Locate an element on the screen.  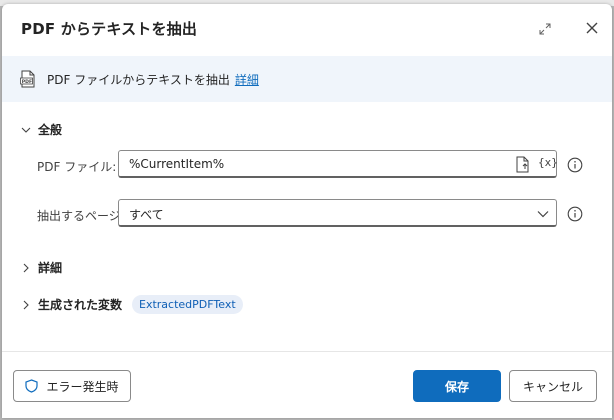
pages-value: すべて is located at coordinates (146, 215).